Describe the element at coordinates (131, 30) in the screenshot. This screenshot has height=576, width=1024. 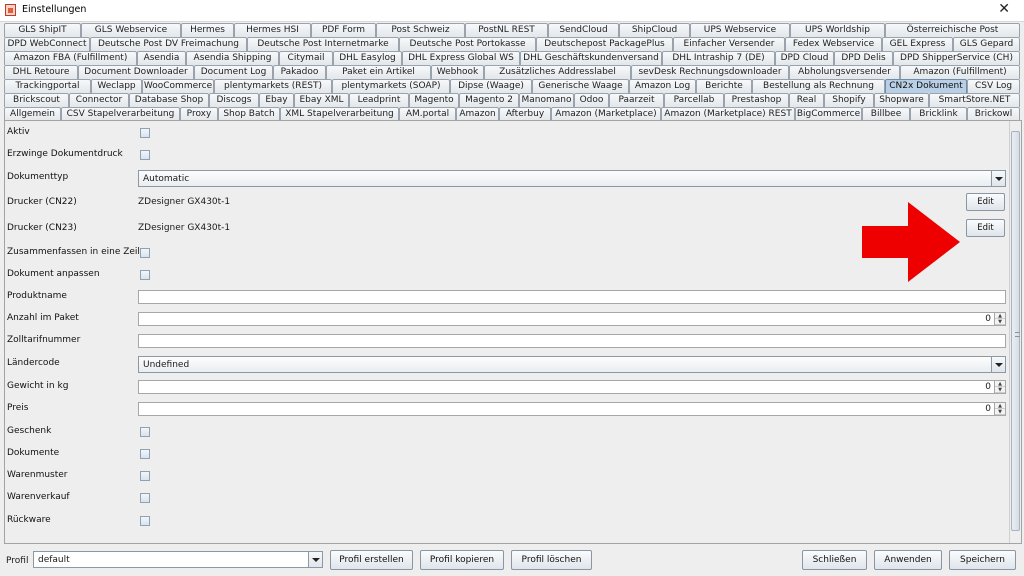
I see `tab-gls-webservice: GLS Webservice` at that location.